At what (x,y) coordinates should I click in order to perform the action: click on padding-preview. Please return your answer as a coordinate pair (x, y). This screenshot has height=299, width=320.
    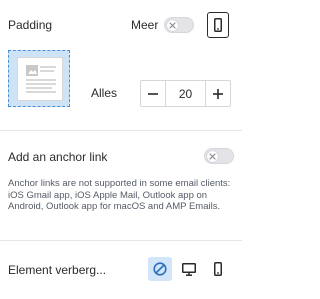
    Looking at the image, I should click on (39, 78).